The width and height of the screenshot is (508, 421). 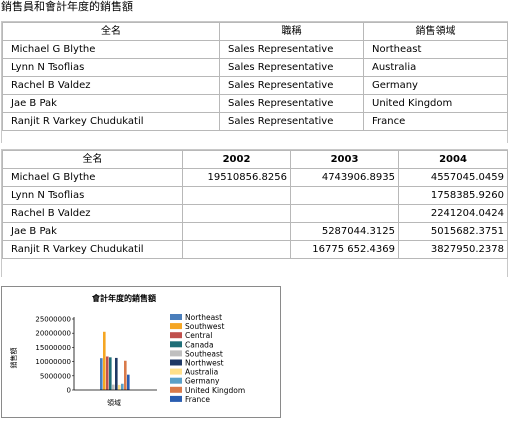 What do you see at coordinates (344, 177) in the screenshot?
I see `cell-sales-2003: 4743906.8935` at bounding box center [344, 177].